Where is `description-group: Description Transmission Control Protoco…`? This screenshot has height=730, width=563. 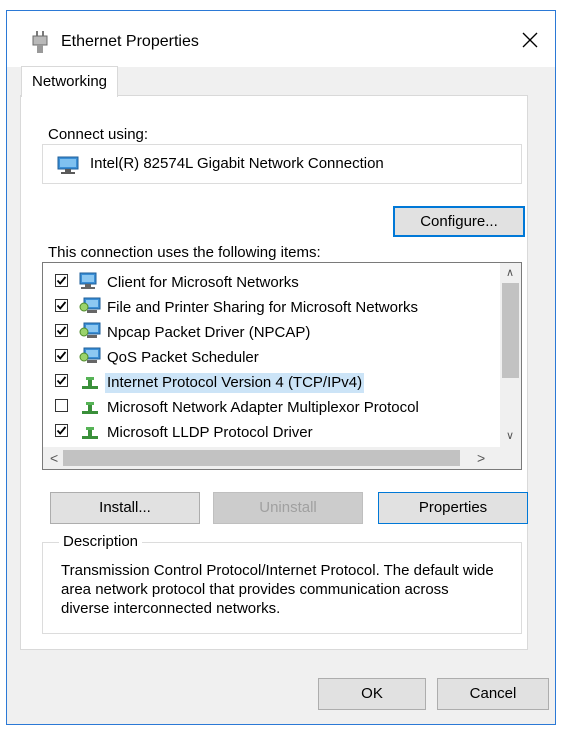
description-group: Description Transmission Control Protoco… is located at coordinates (282, 583).